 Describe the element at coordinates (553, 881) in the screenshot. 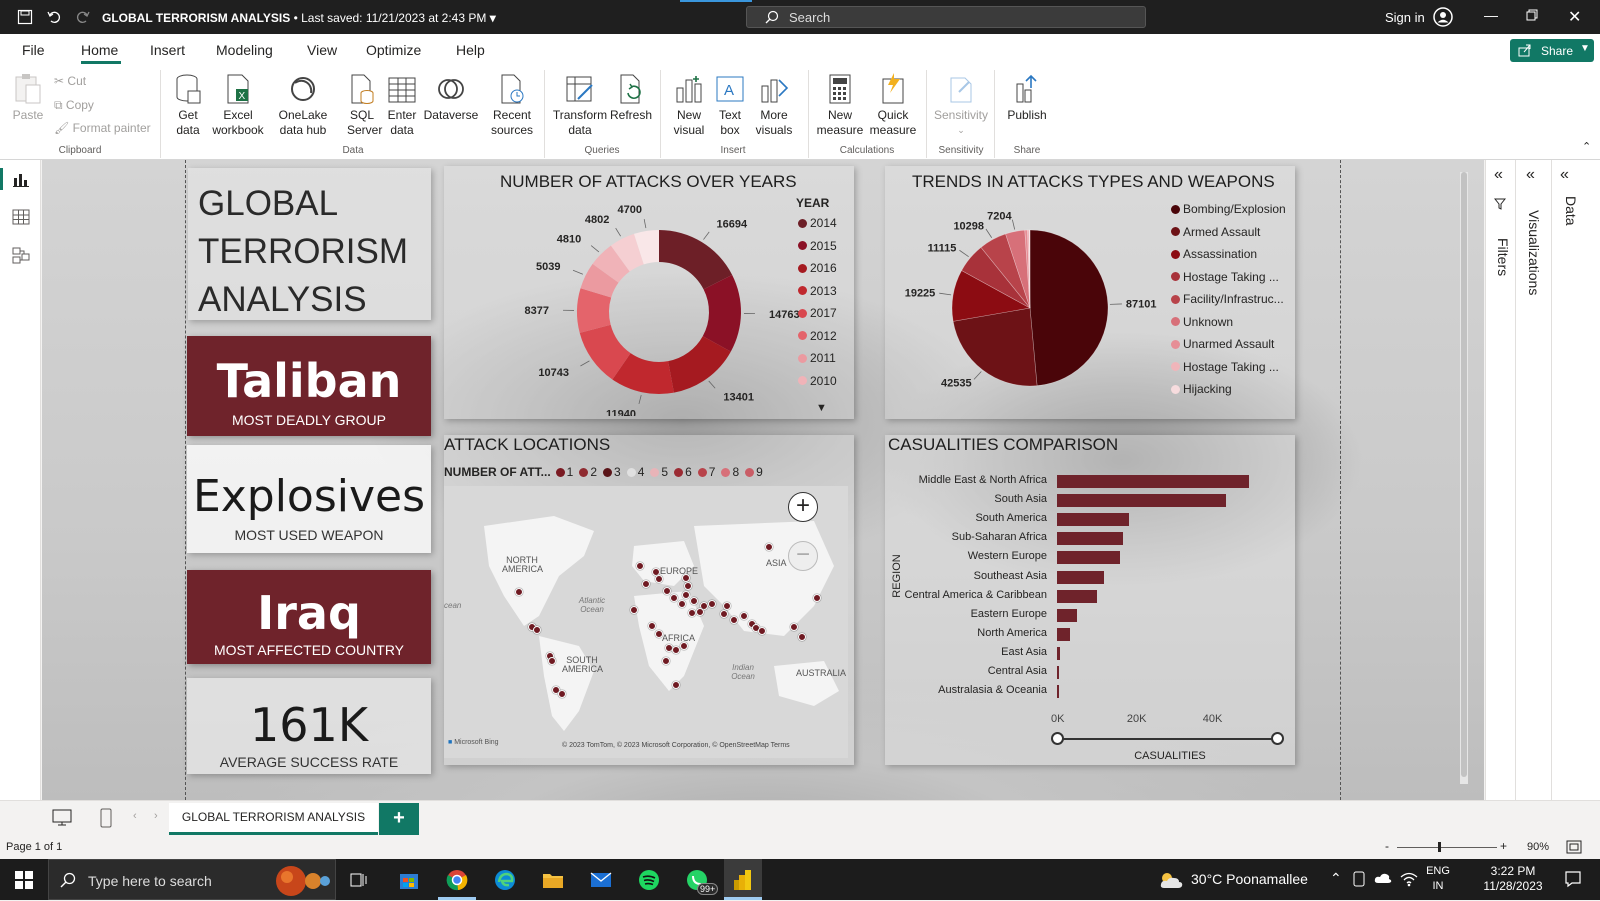

I see `file-explorer-icon` at that location.